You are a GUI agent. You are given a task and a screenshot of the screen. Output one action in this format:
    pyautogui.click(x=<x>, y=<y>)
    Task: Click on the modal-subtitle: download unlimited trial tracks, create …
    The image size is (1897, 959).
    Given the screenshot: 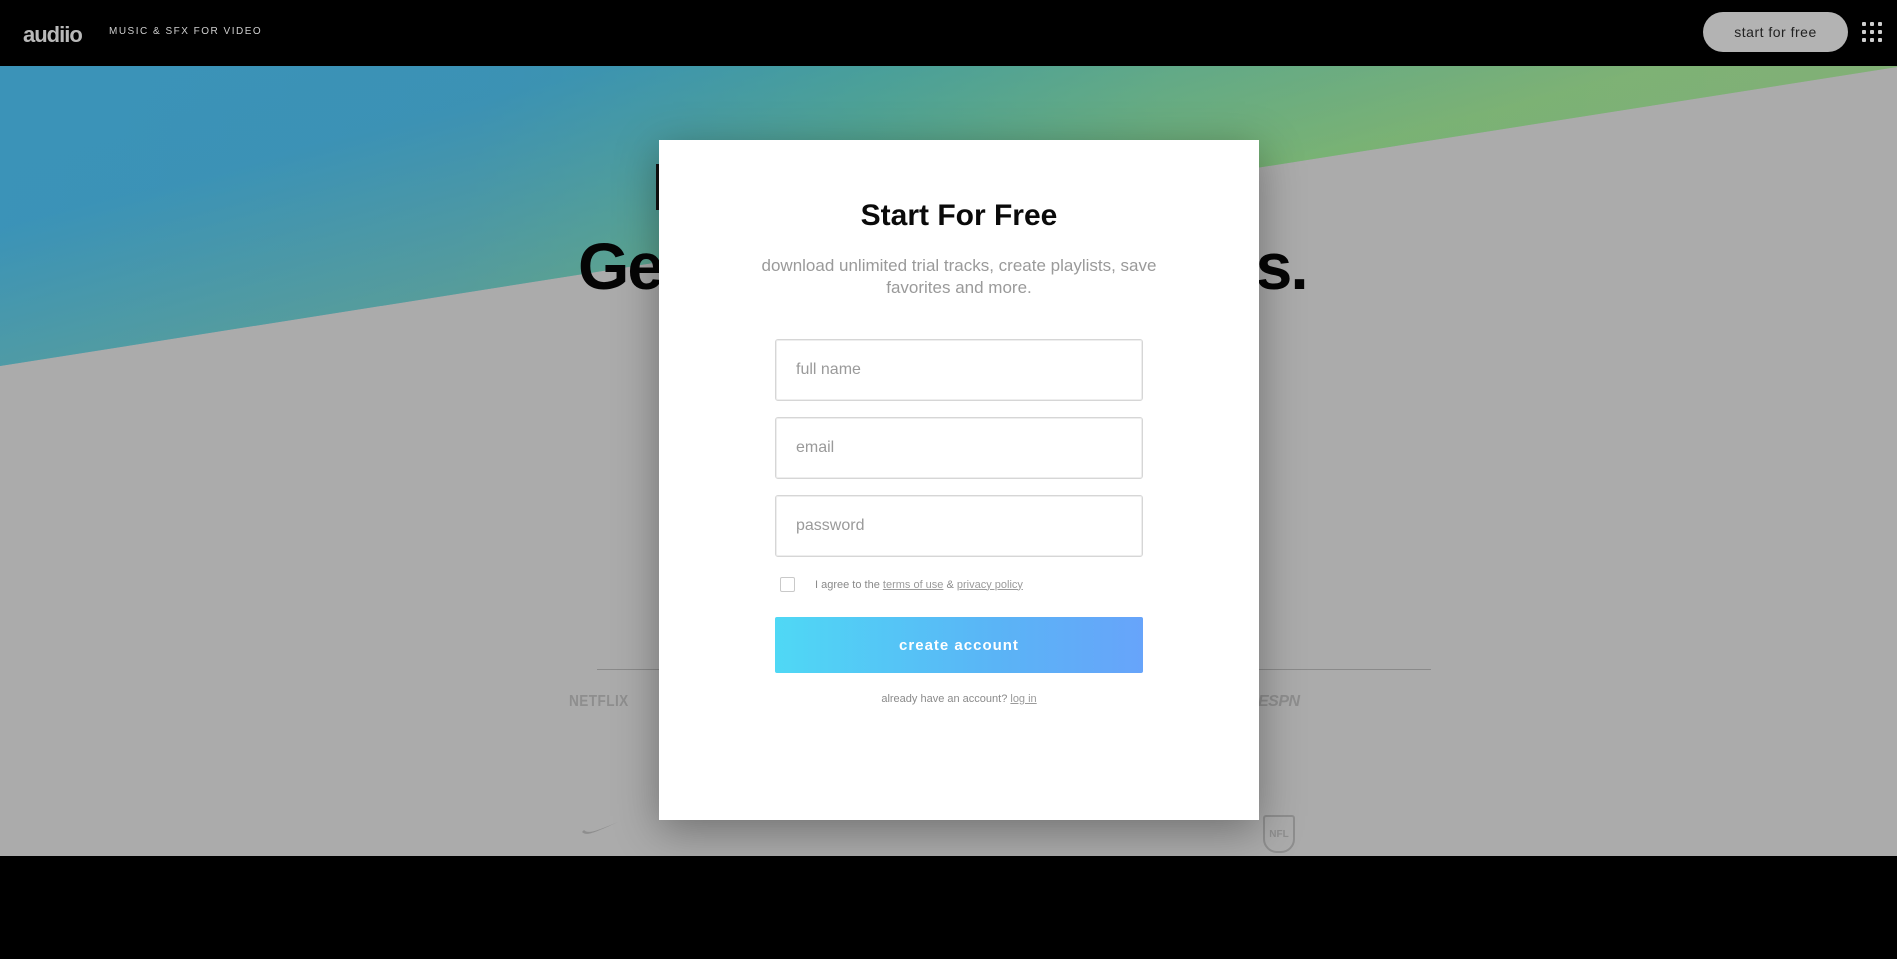 What is the action you would take?
    pyautogui.click(x=959, y=276)
    